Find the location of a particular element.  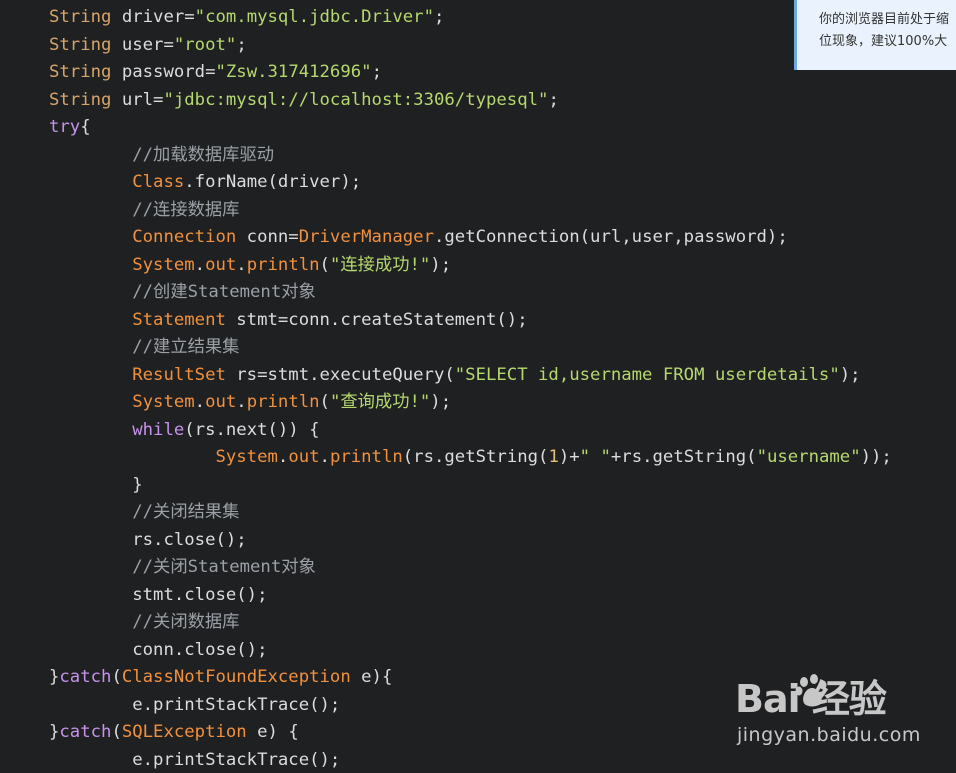

code-token: //关闭结果集 is located at coordinates (144, 512).